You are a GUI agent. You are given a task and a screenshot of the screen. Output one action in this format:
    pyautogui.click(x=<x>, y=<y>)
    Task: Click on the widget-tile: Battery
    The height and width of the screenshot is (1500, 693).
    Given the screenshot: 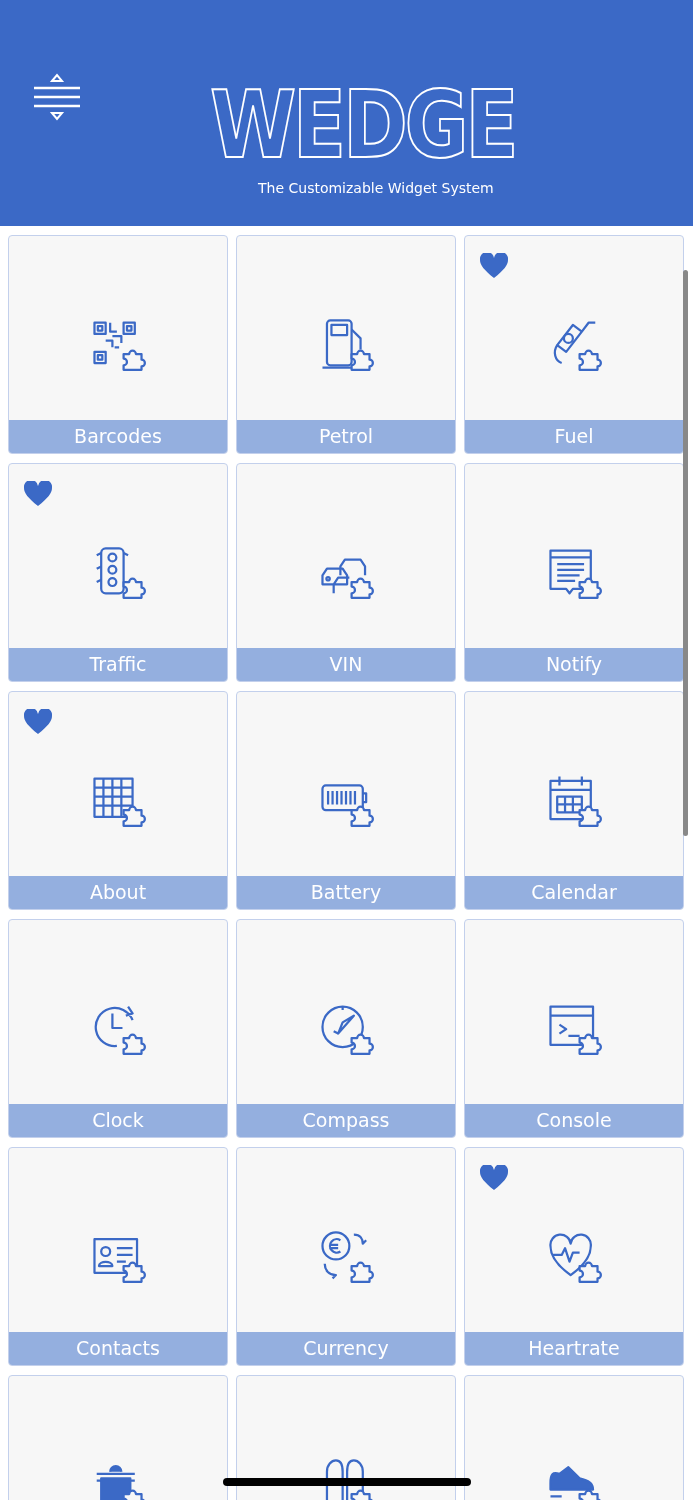 What is the action you would take?
    pyautogui.click(x=346, y=800)
    